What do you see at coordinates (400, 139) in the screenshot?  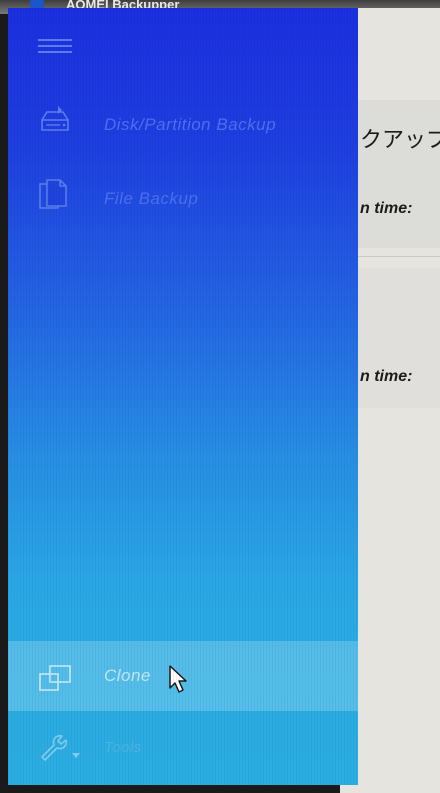 I see `task-heading: クアップ` at bounding box center [400, 139].